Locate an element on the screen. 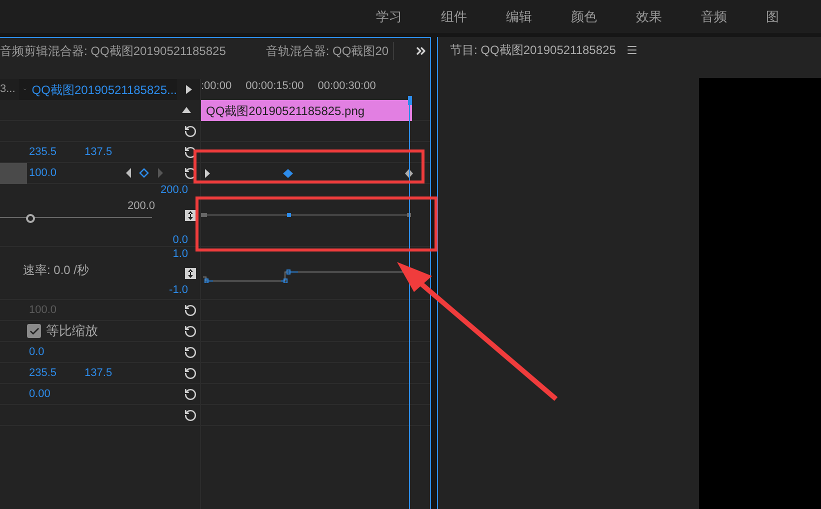 This screenshot has width=821, height=509. timecode-text: :00:00 is located at coordinates (216, 86).